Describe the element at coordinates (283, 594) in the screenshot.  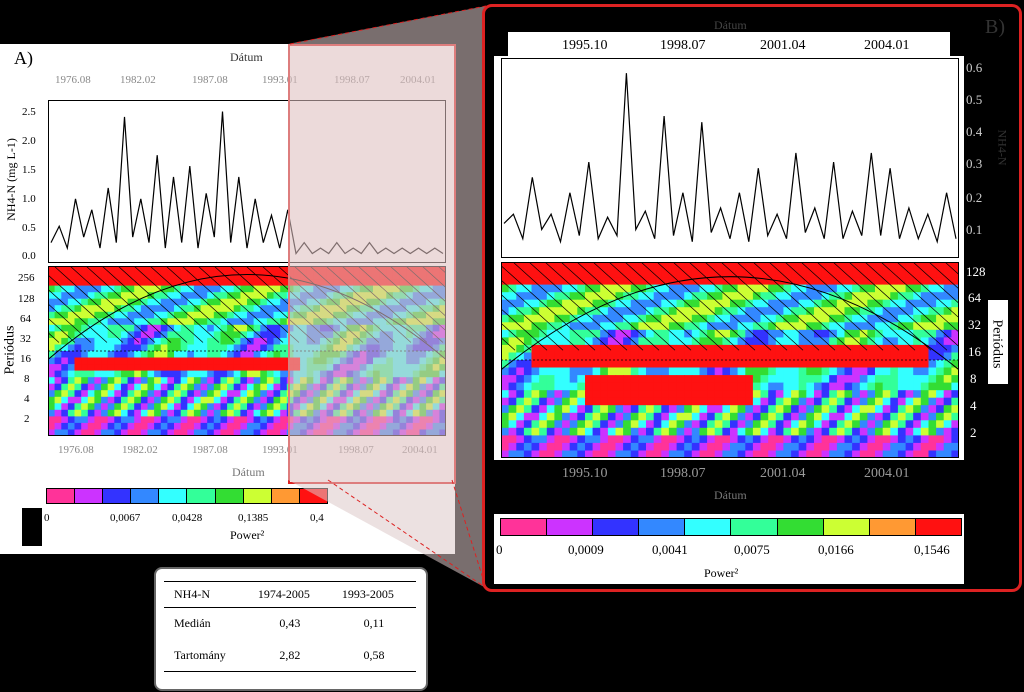
I see `stats-header-period-1: 1974-2005` at that location.